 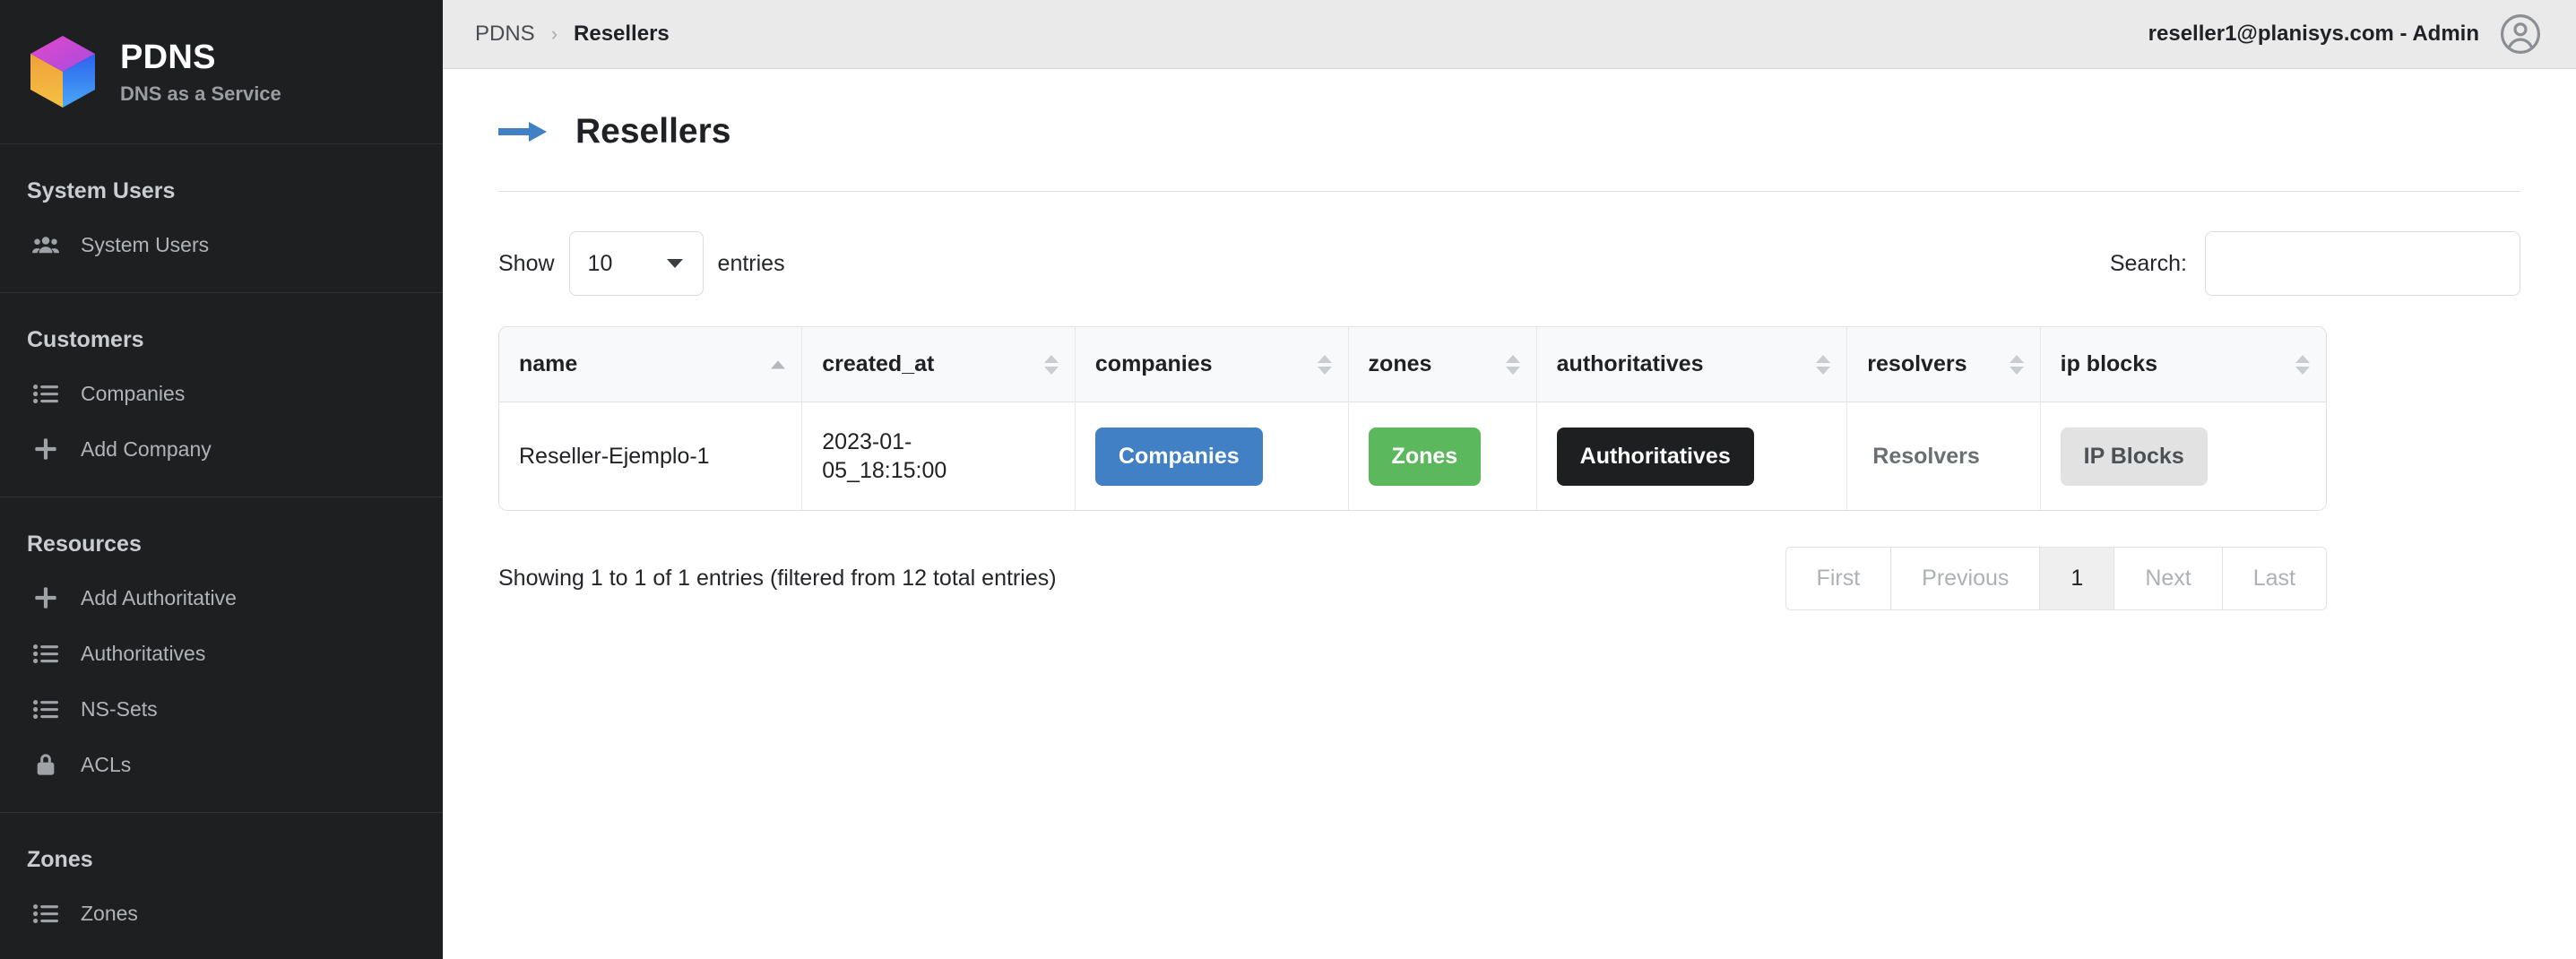 I want to click on column-label: ip blocks, so click(x=2109, y=363).